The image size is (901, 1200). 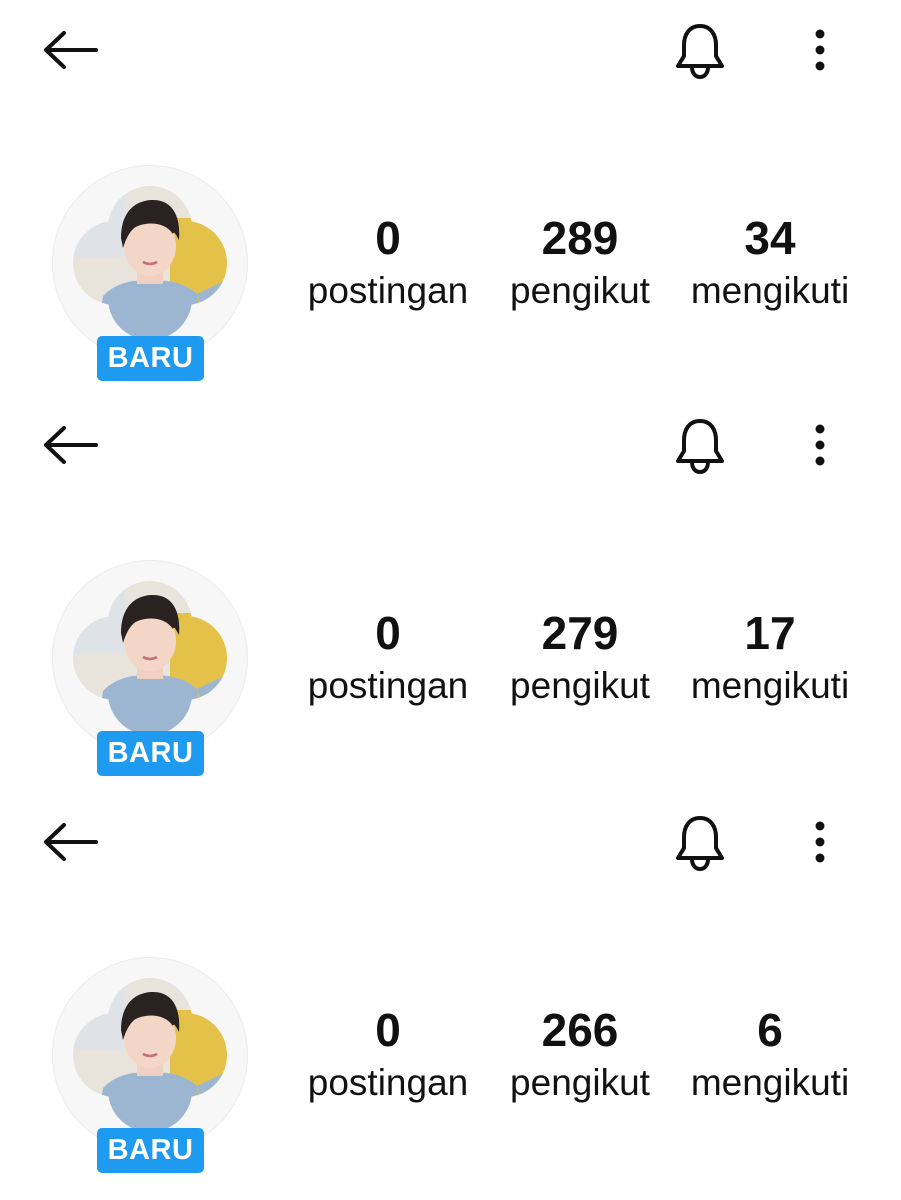 I want to click on followers-stat: 289 pengikut, so click(x=580, y=262).